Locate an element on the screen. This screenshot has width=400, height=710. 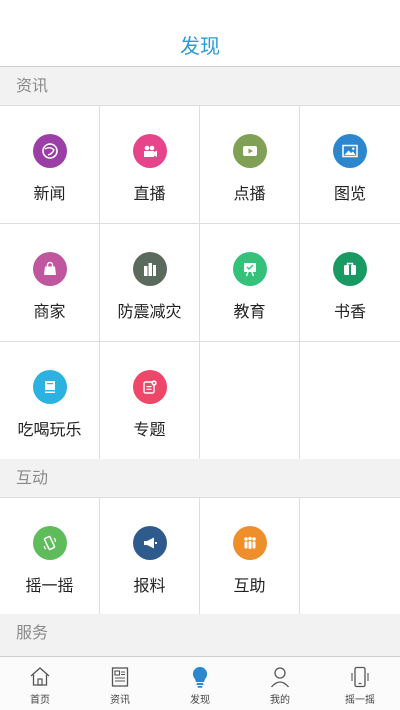
section-label-news: 资讯 is located at coordinates (200, 86).